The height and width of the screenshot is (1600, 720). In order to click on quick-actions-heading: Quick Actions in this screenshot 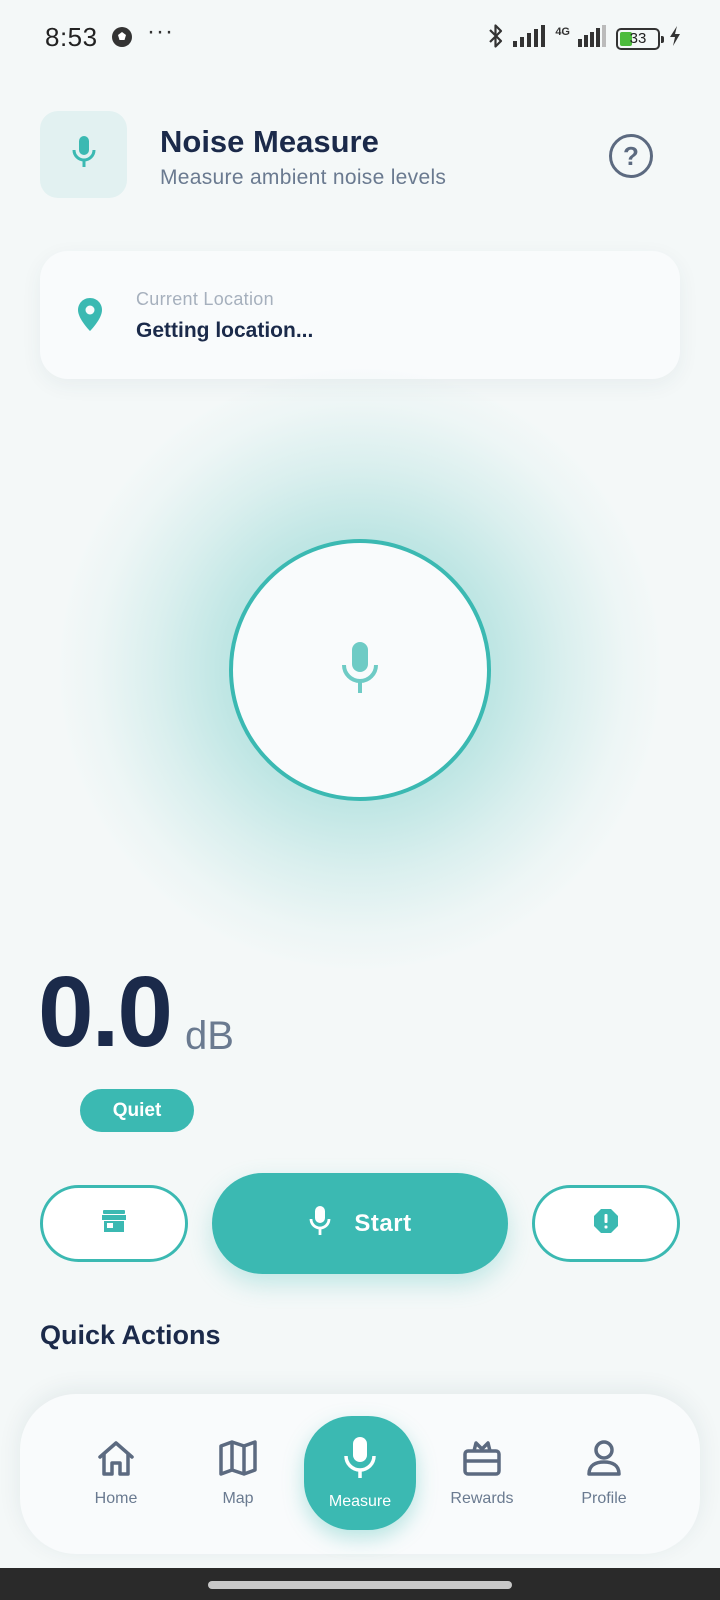, I will do `click(130, 1335)`.